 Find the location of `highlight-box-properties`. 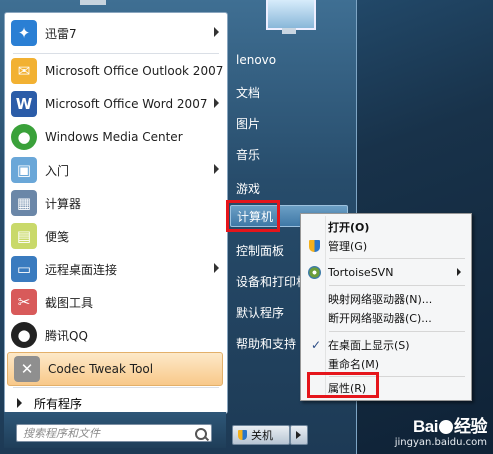

highlight-box-properties is located at coordinates (343, 385).